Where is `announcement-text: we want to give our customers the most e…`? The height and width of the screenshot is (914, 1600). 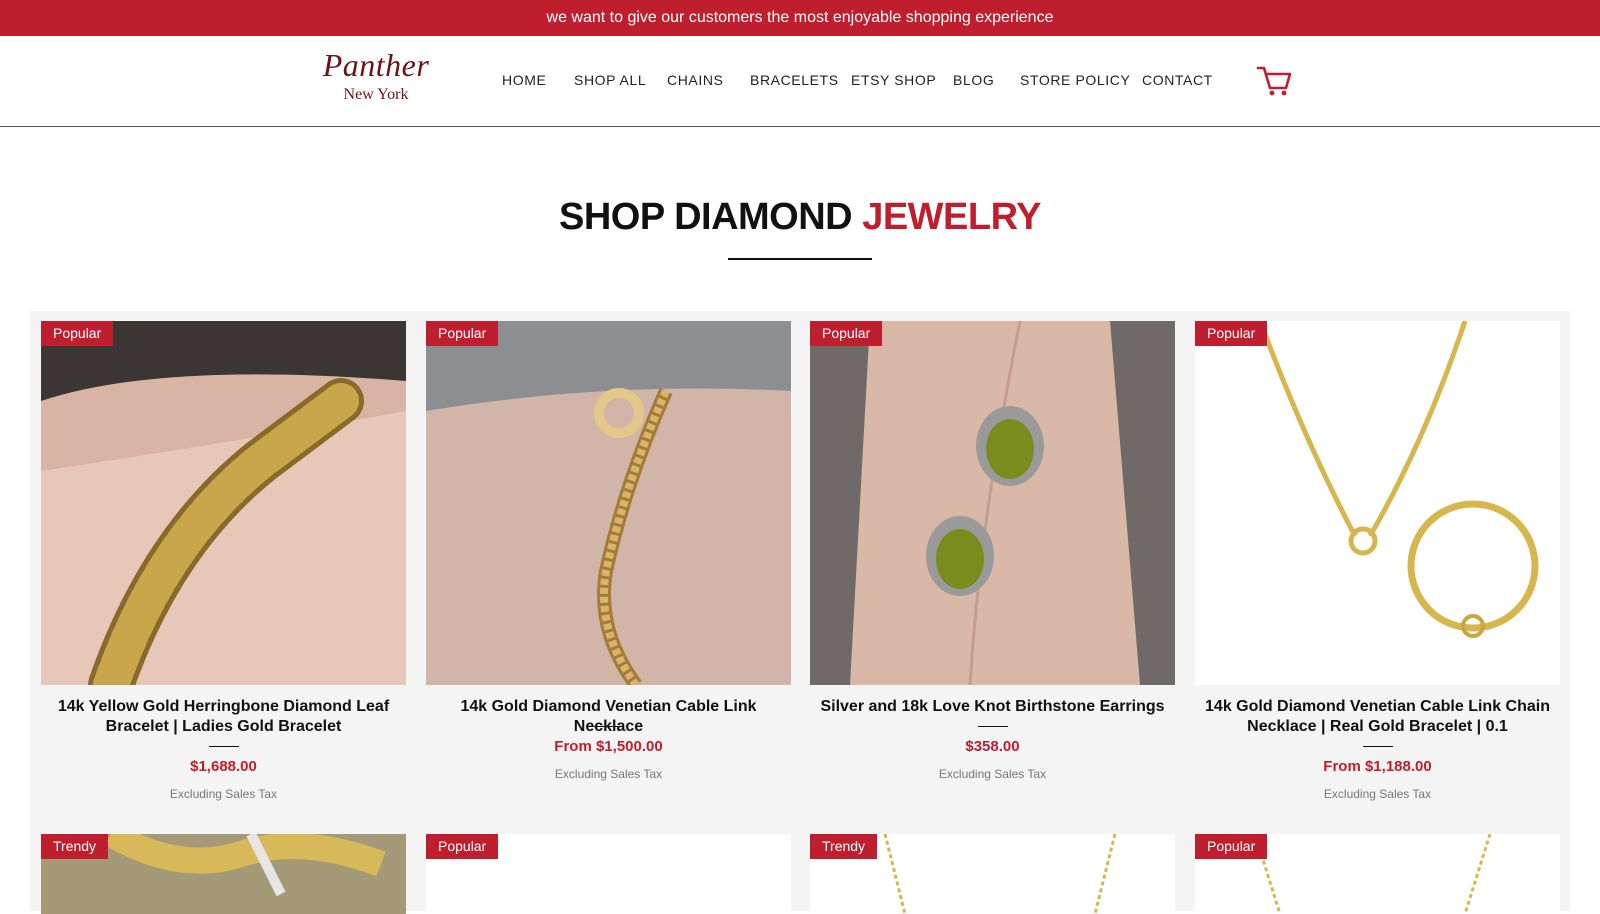 announcement-text: we want to give our customers the most e… is located at coordinates (800, 17).